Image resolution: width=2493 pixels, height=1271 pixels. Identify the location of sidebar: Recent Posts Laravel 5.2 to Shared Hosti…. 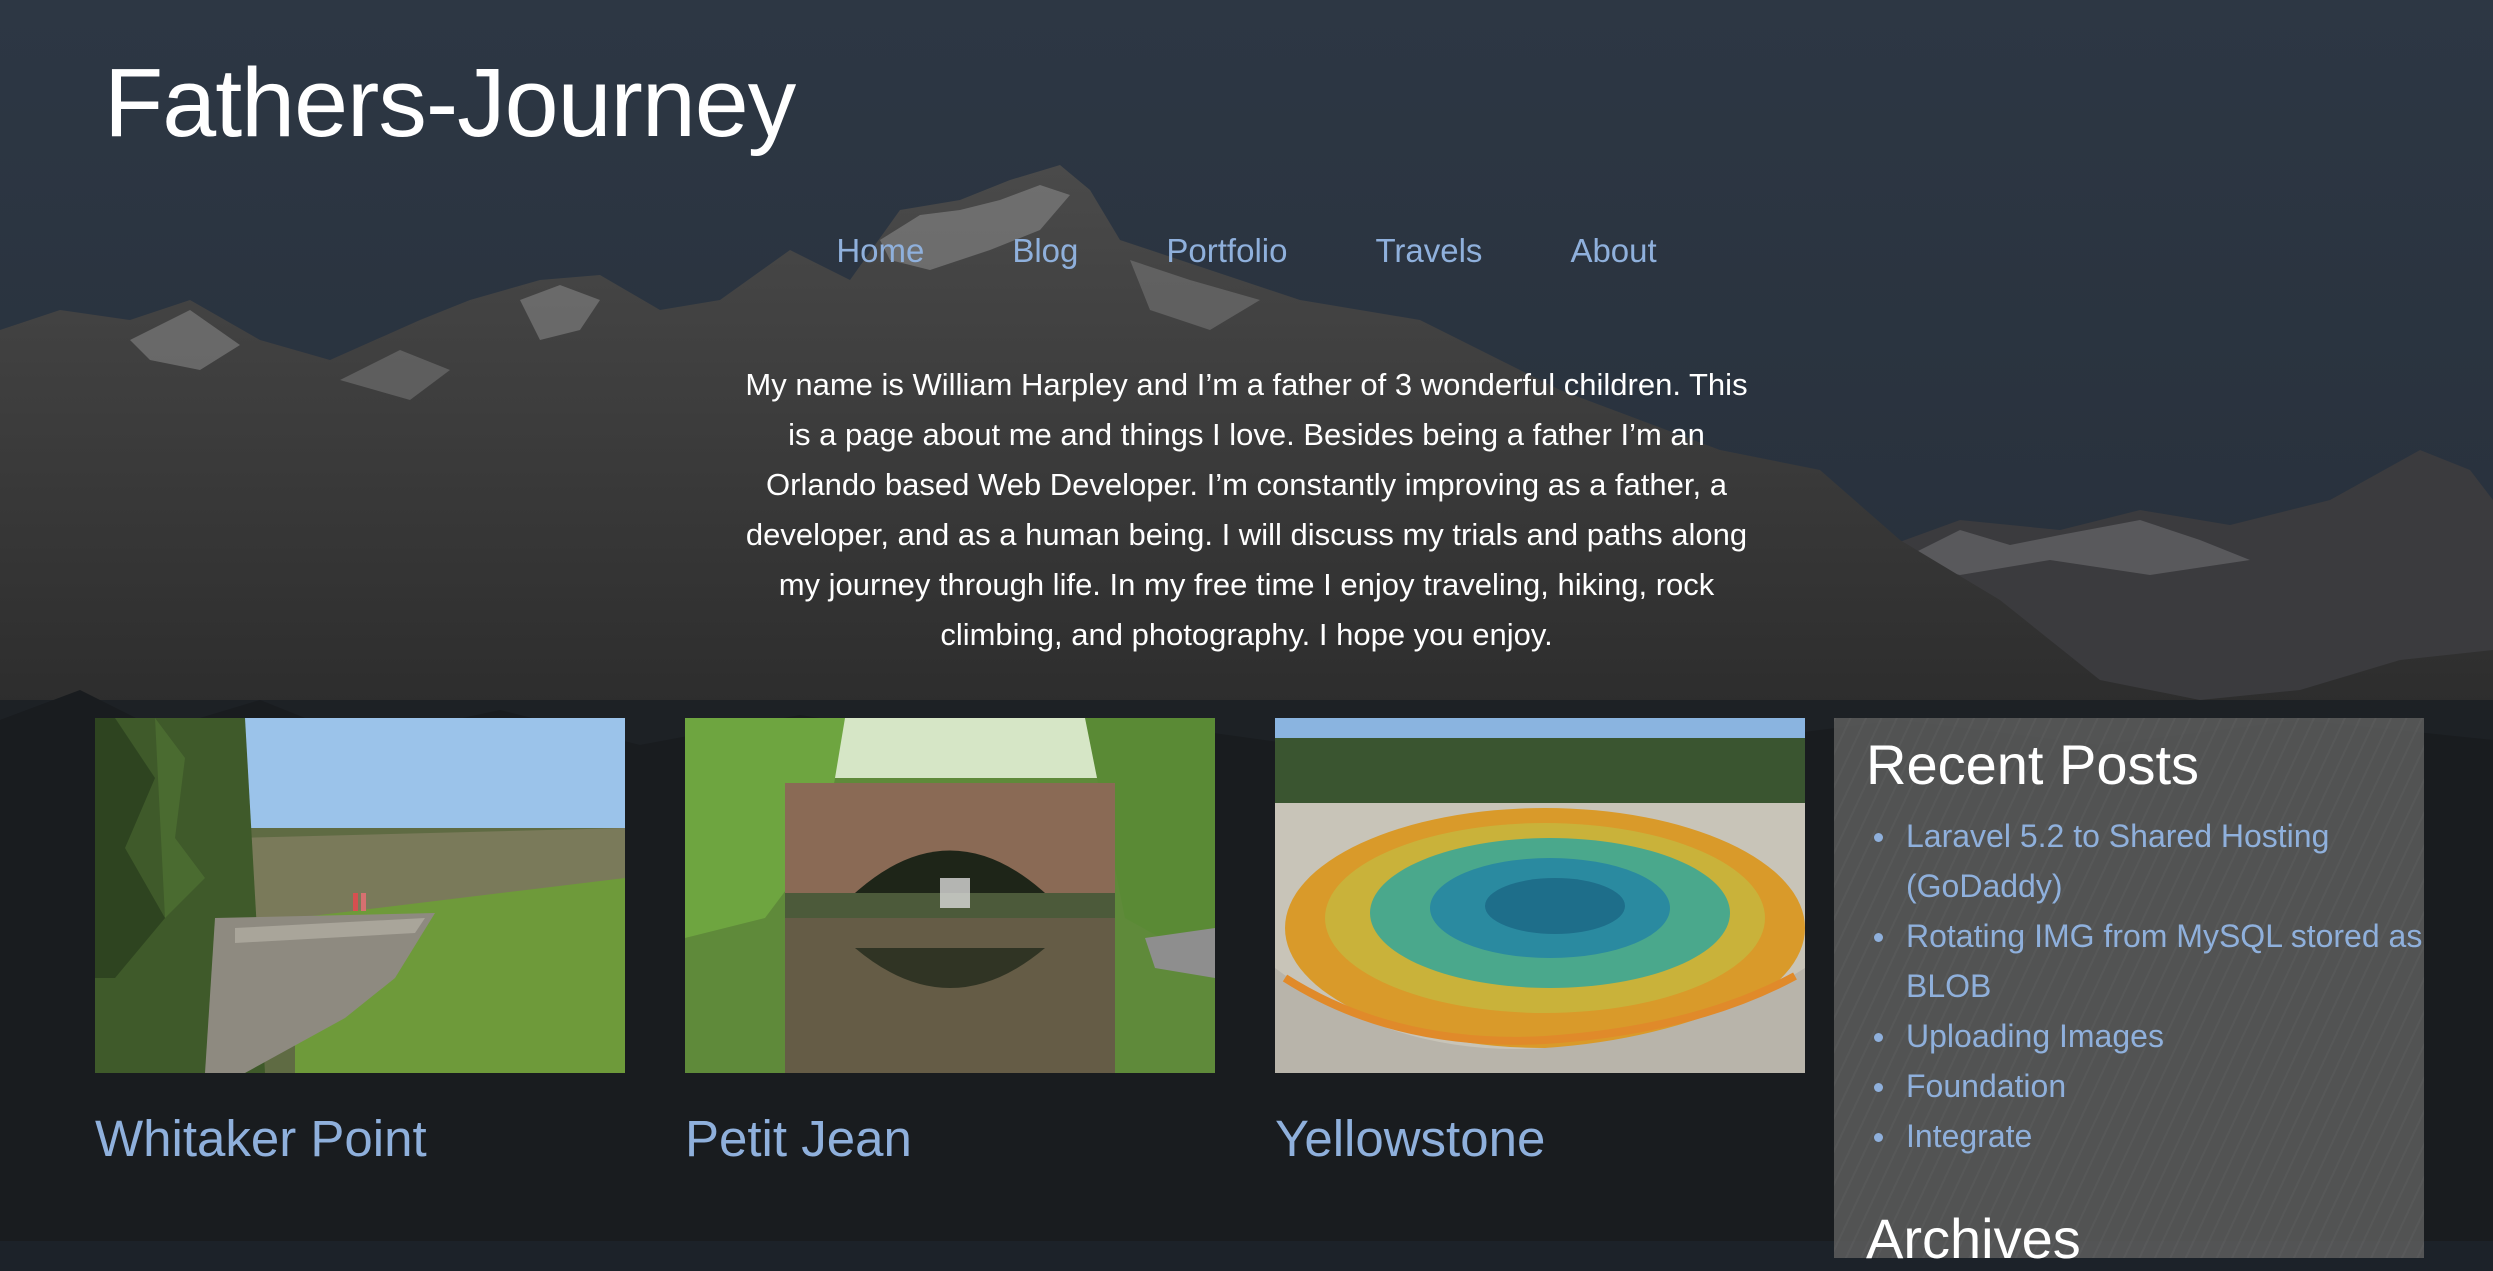
(2129, 994).